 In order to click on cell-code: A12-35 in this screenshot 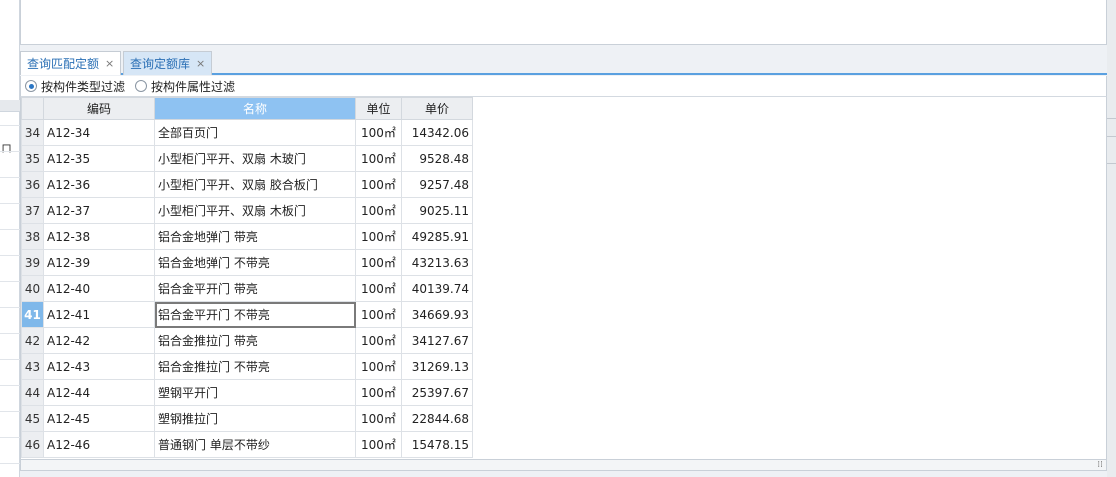, I will do `click(99, 158)`.